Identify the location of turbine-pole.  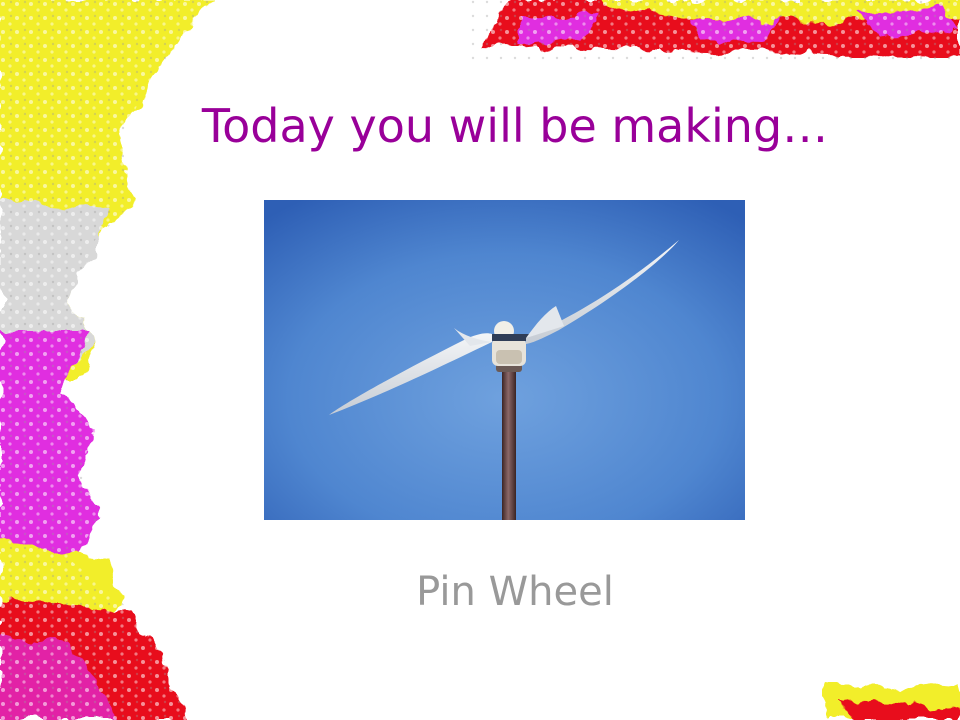
(509, 442).